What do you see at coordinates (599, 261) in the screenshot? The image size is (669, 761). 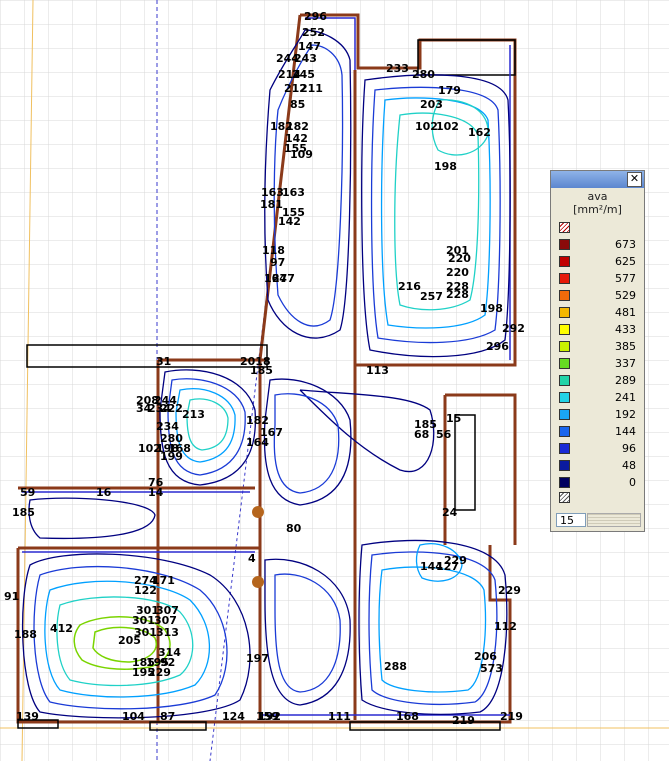 I see `legend-item: 625` at bounding box center [599, 261].